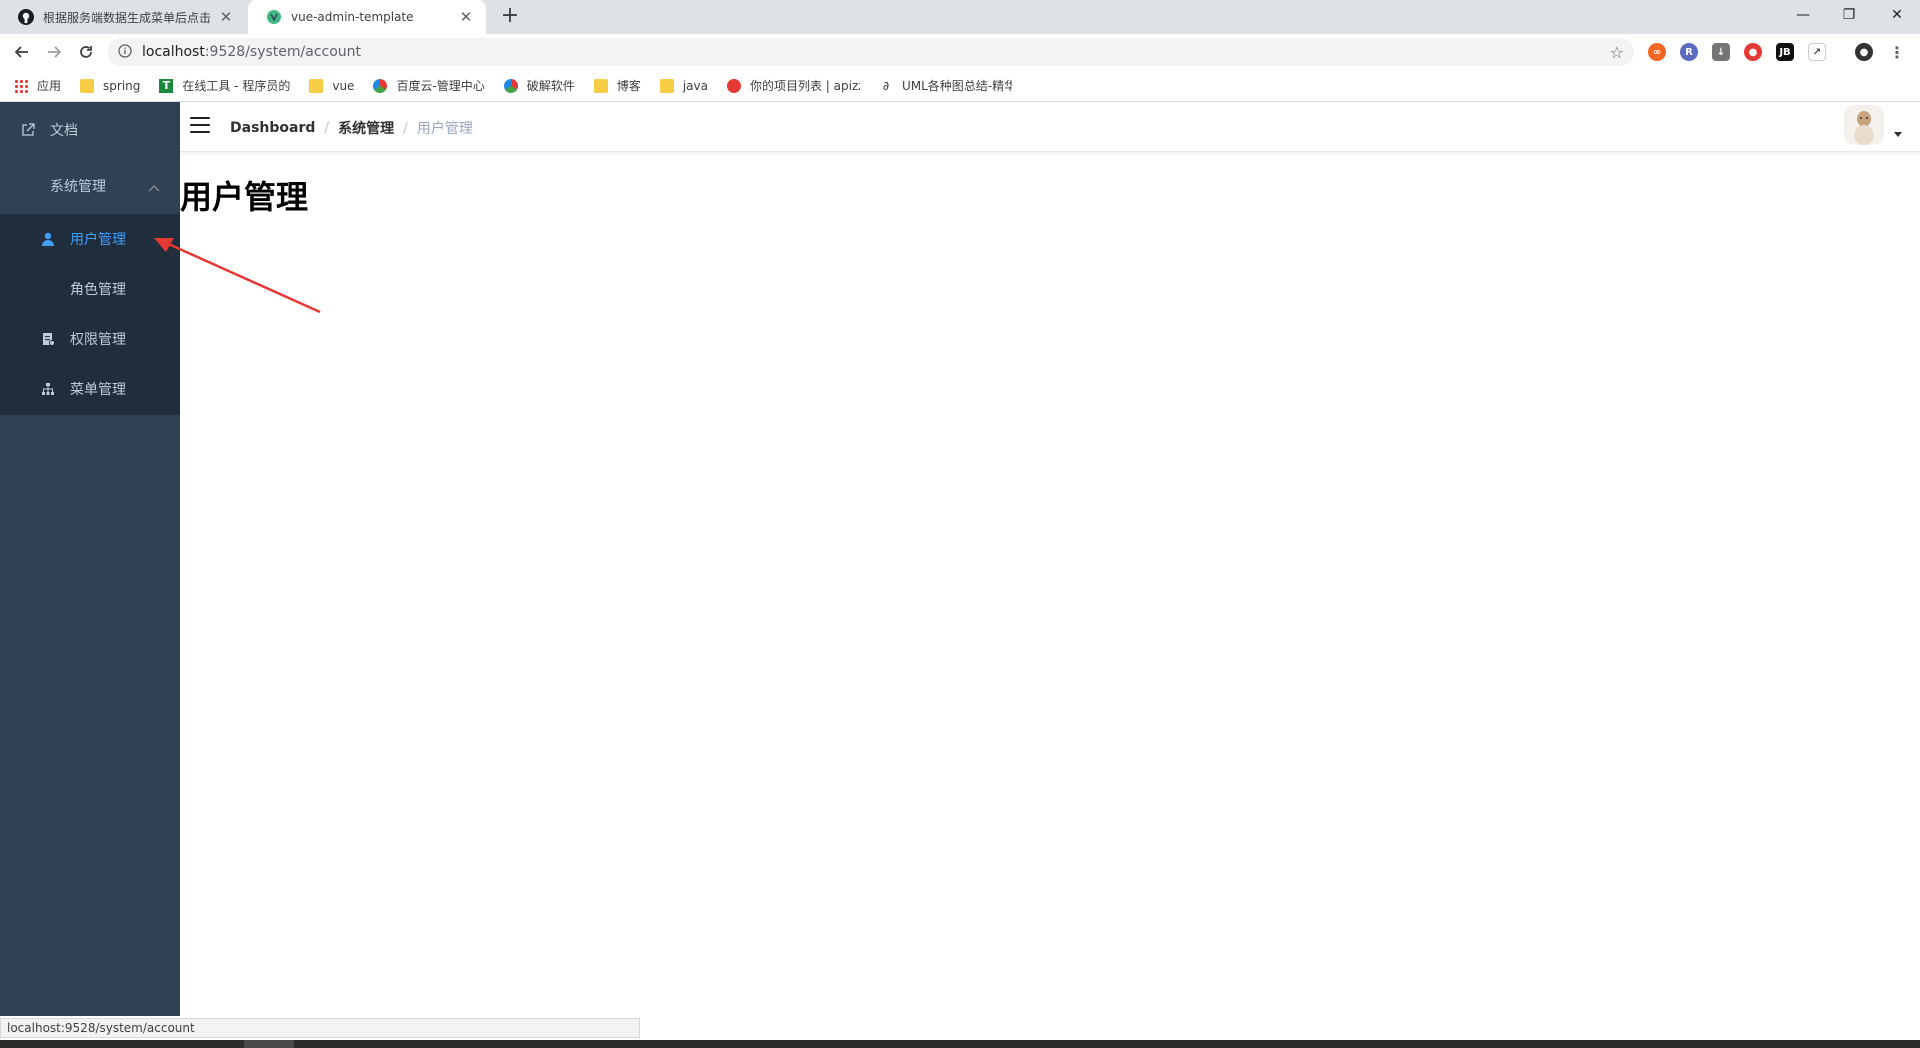 The width and height of the screenshot is (1920, 1048). What do you see at coordinates (444, 129) in the screenshot?
I see `breadcrumb-current: 用户管理` at bounding box center [444, 129].